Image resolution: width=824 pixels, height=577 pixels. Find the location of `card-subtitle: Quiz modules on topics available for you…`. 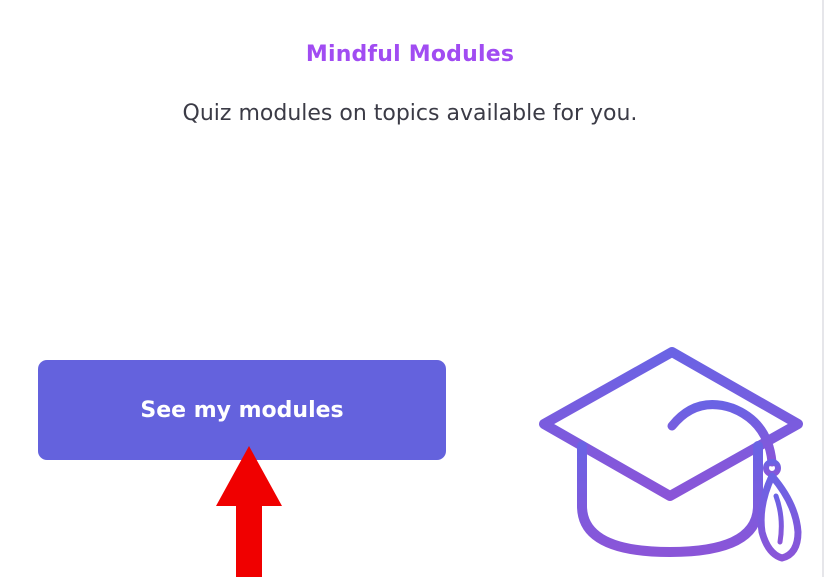

card-subtitle: Quiz modules on topics available for you… is located at coordinates (410, 113).